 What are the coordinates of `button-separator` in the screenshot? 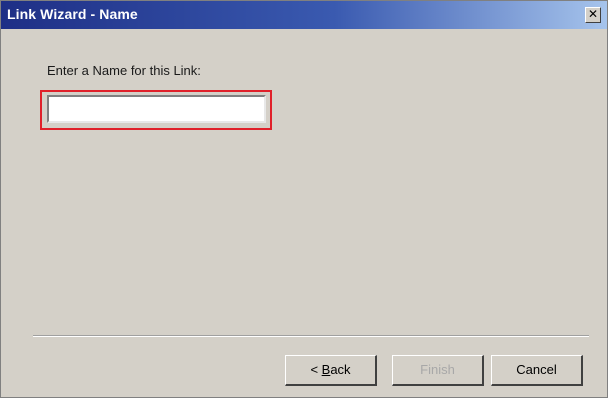 It's located at (311, 336).